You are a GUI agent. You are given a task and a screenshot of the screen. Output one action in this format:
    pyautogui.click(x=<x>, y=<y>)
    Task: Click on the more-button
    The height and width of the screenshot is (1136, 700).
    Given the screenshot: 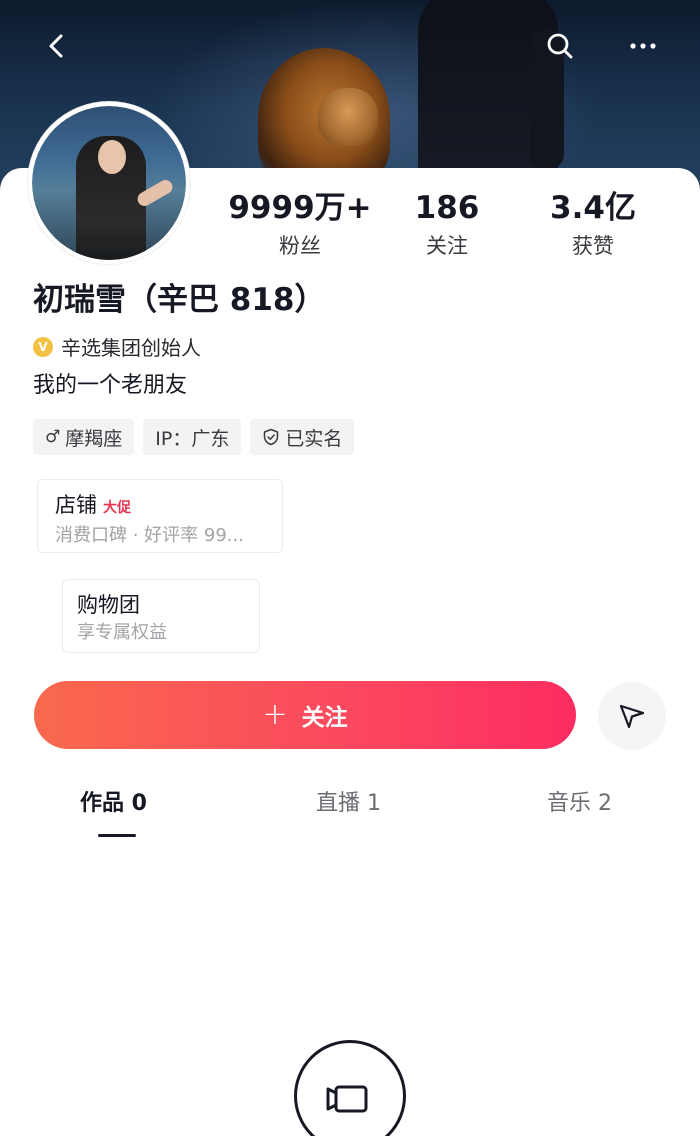 What is the action you would take?
    pyautogui.click(x=643, y=46)
    